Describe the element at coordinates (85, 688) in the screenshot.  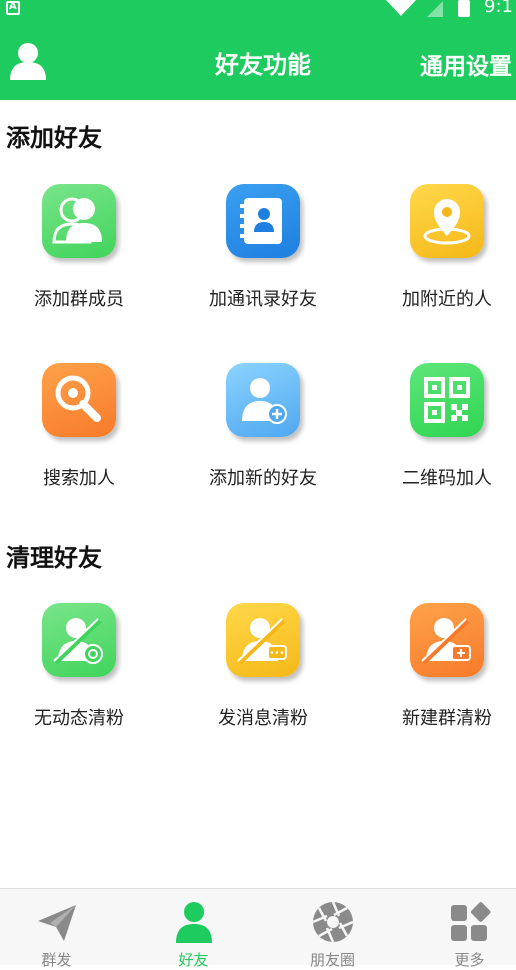
I see `no-moments-clean-button: 无动态清粉` at that location.